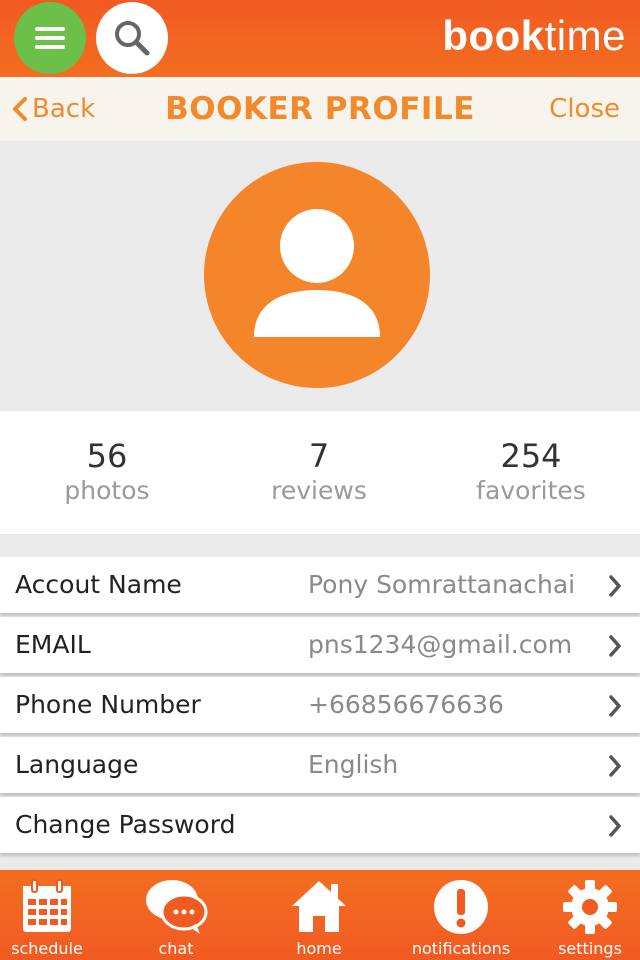 The height and width of the screenshot is (960, 640). I want to click on page-title: BOOKER PROFILE, so click(320, 109).